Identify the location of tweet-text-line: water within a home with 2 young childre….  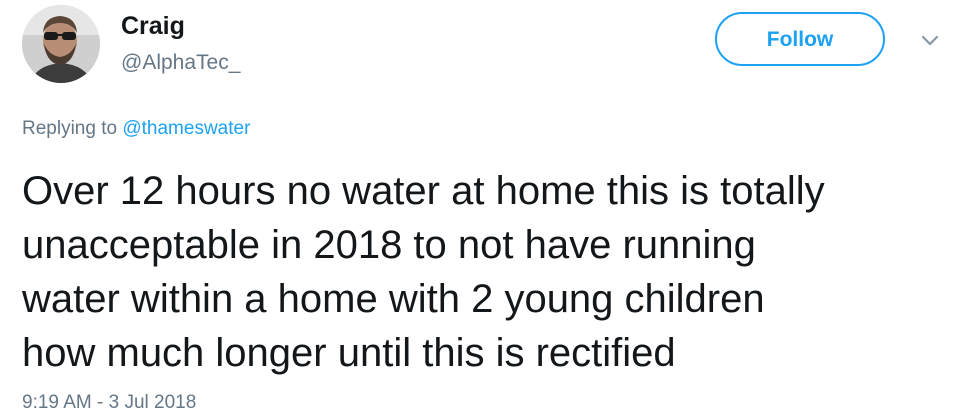
(393, 299).